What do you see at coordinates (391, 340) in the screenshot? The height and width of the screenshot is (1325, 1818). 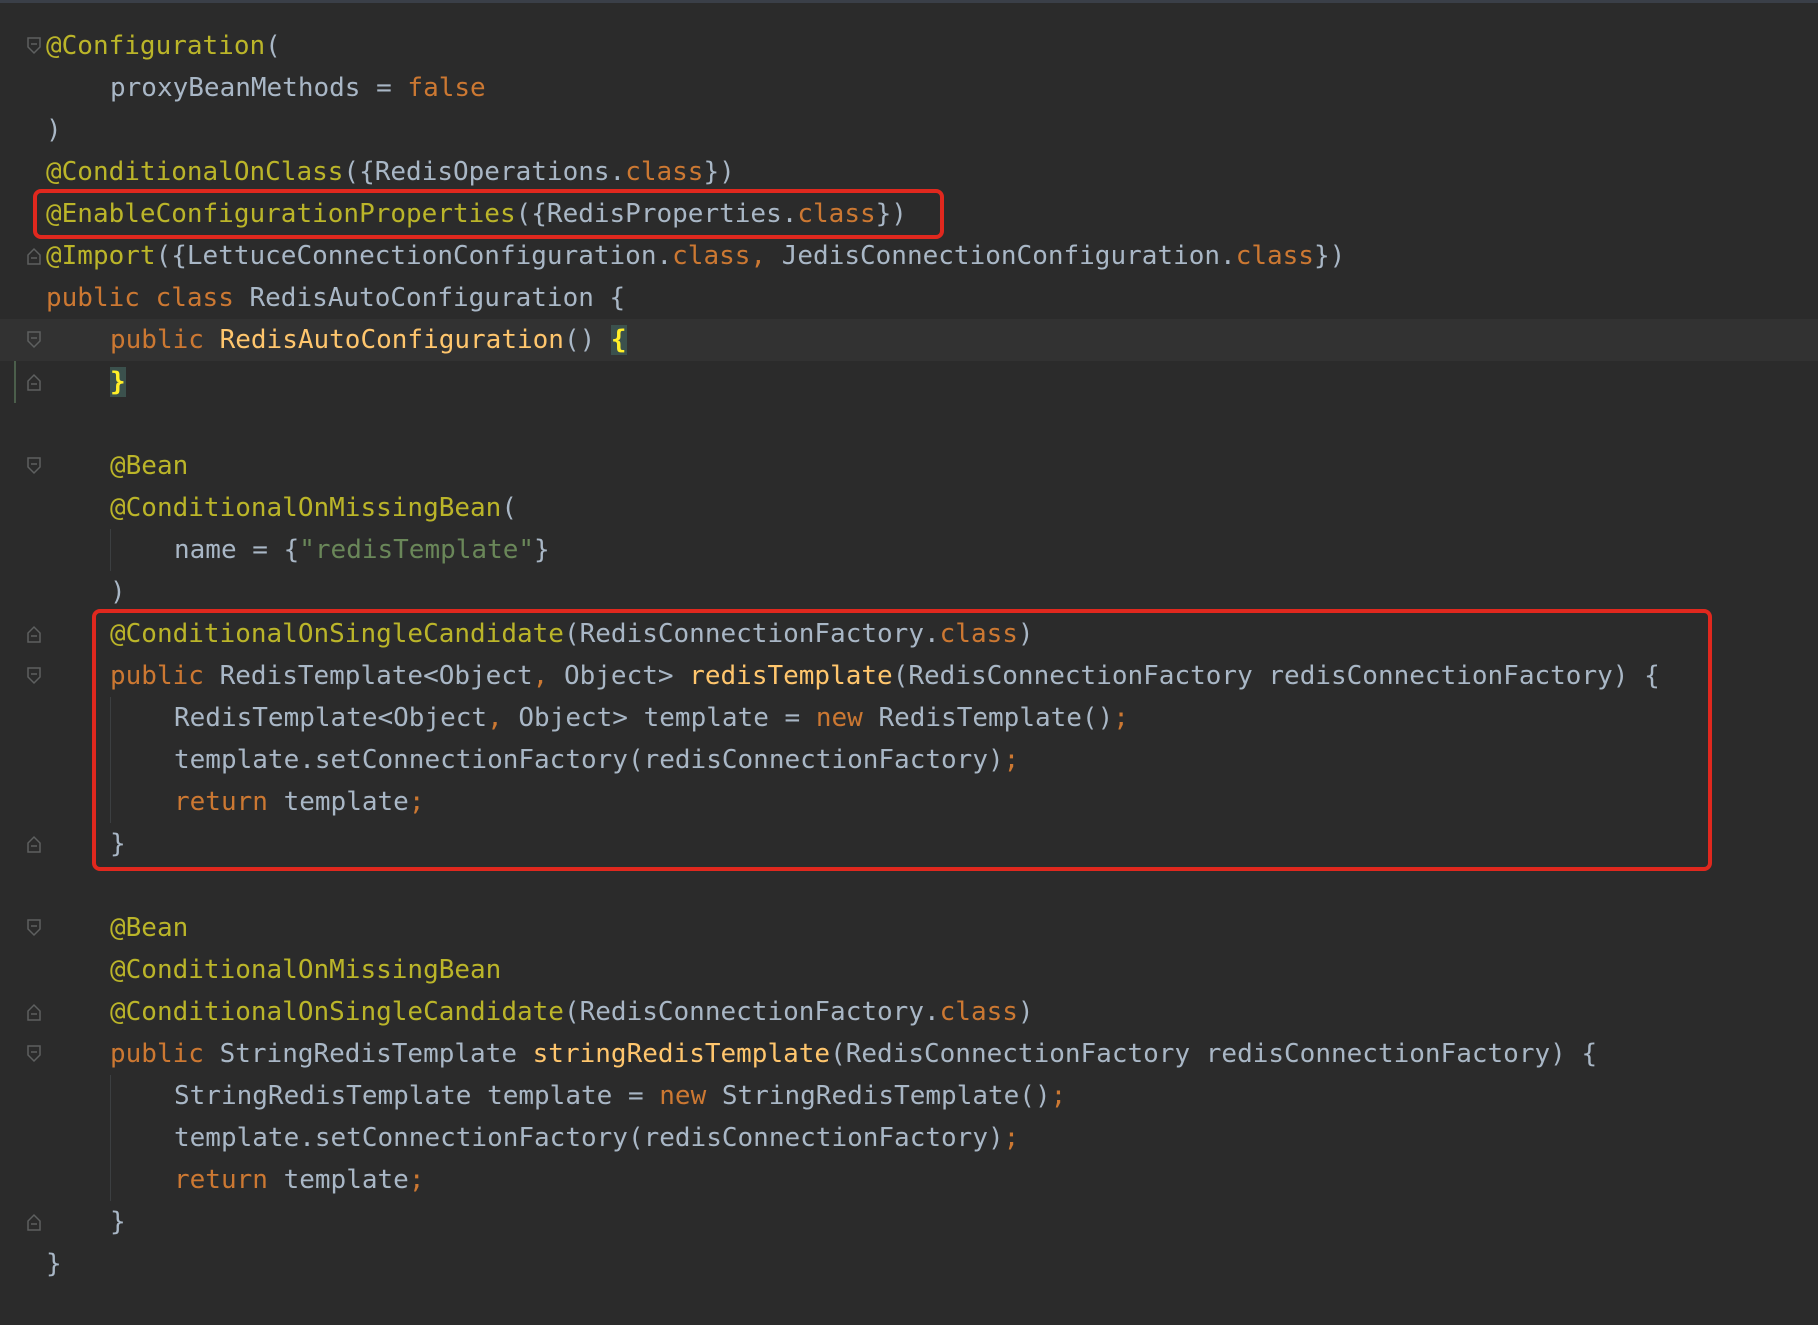 I see `code-token: RedisAutoConfiguration` at bounding box center [391, 340].